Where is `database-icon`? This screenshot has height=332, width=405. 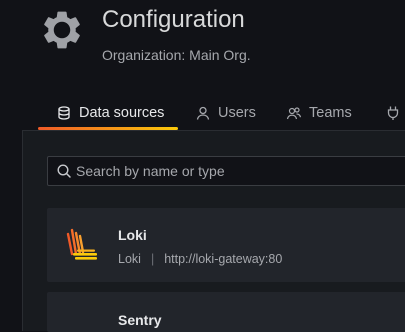
database-icon is located at coordinates (64, 113).